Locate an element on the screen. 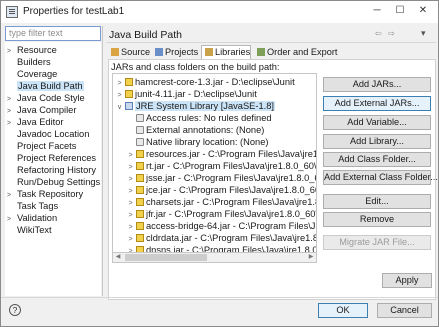 This screenshot has width=439, height=327. nav-item: Javadoc Location is located at coordinates (53, 134).